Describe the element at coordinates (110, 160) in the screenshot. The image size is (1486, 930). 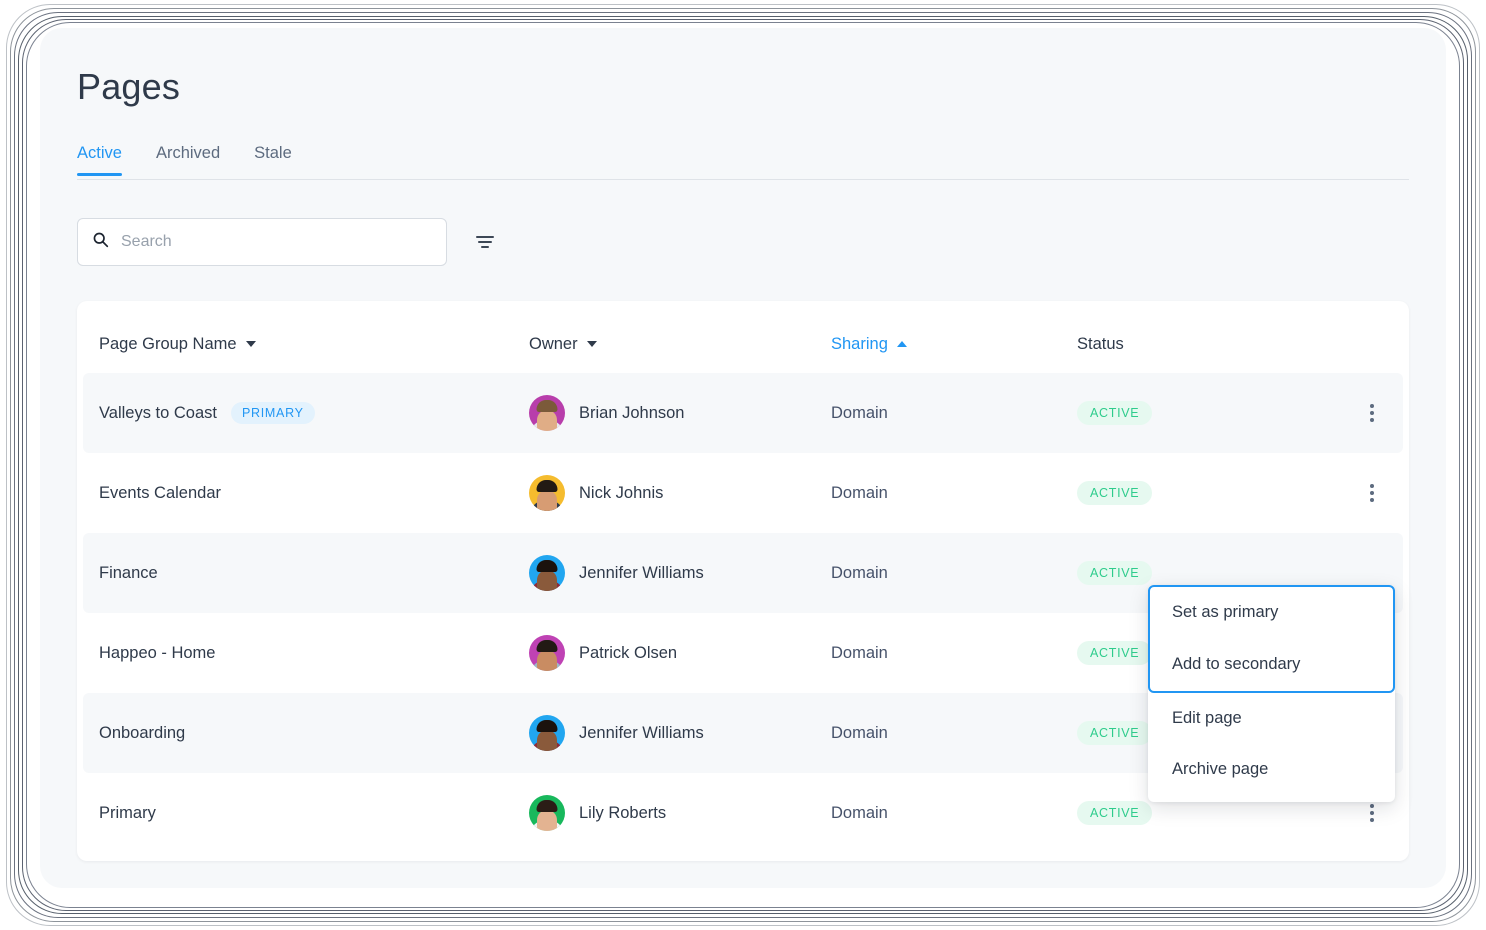
I see `tab-active: Active` at that location.